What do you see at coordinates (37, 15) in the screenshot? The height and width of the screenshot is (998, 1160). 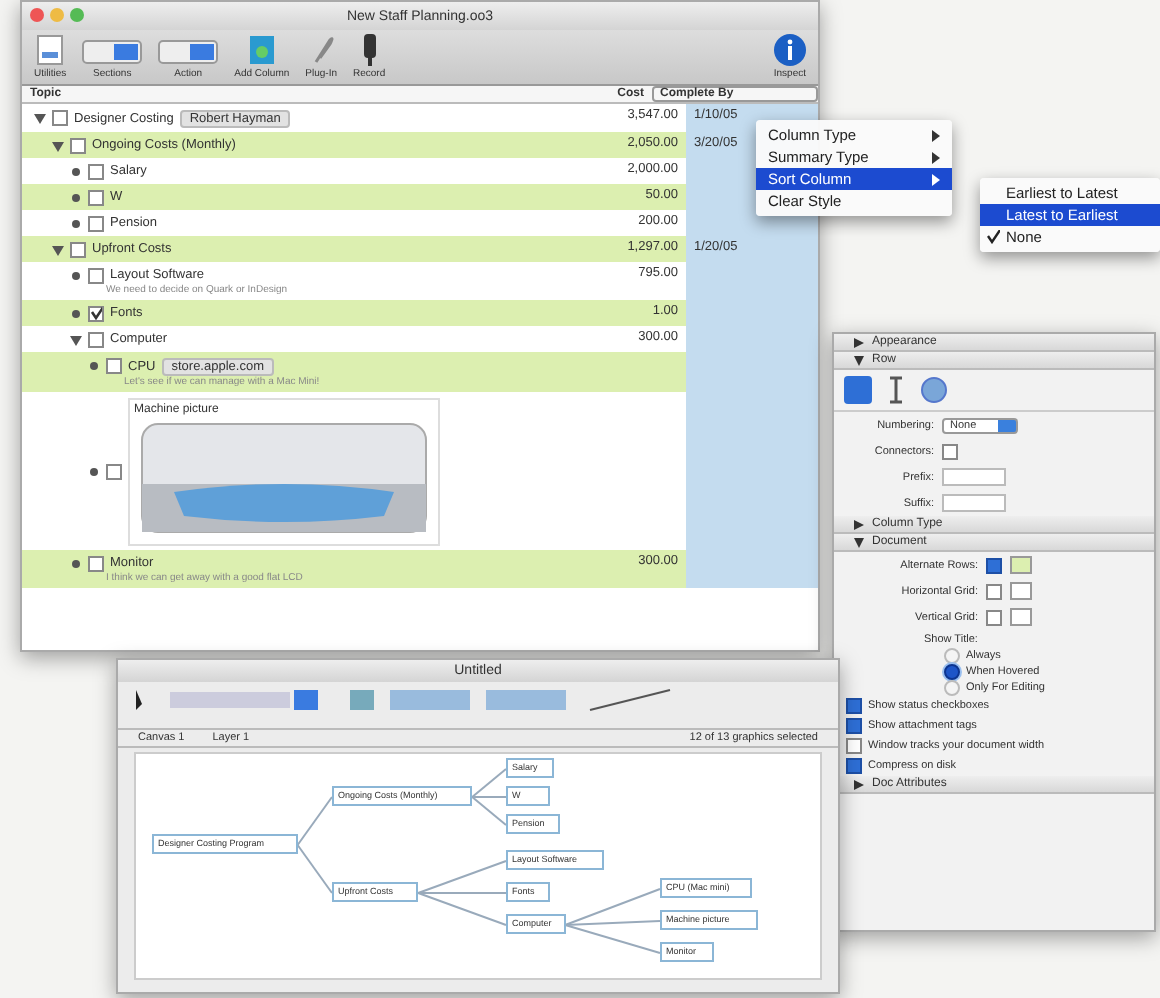 I see `close-icon` at bounding box center [37, 15].